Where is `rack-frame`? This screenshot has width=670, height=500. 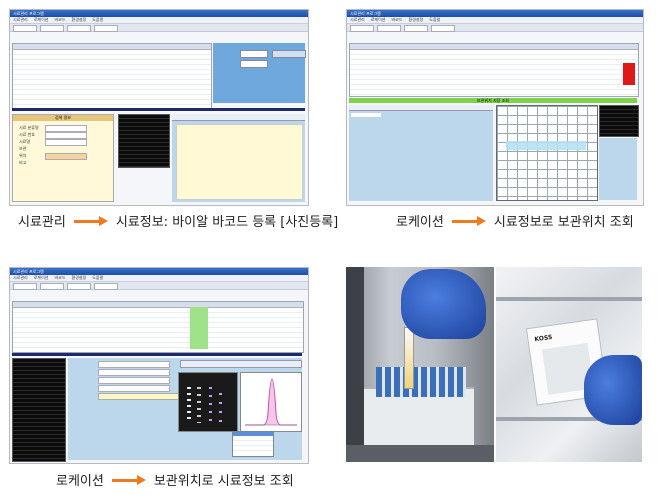
rack-frame is located at coordinates (355, 364).